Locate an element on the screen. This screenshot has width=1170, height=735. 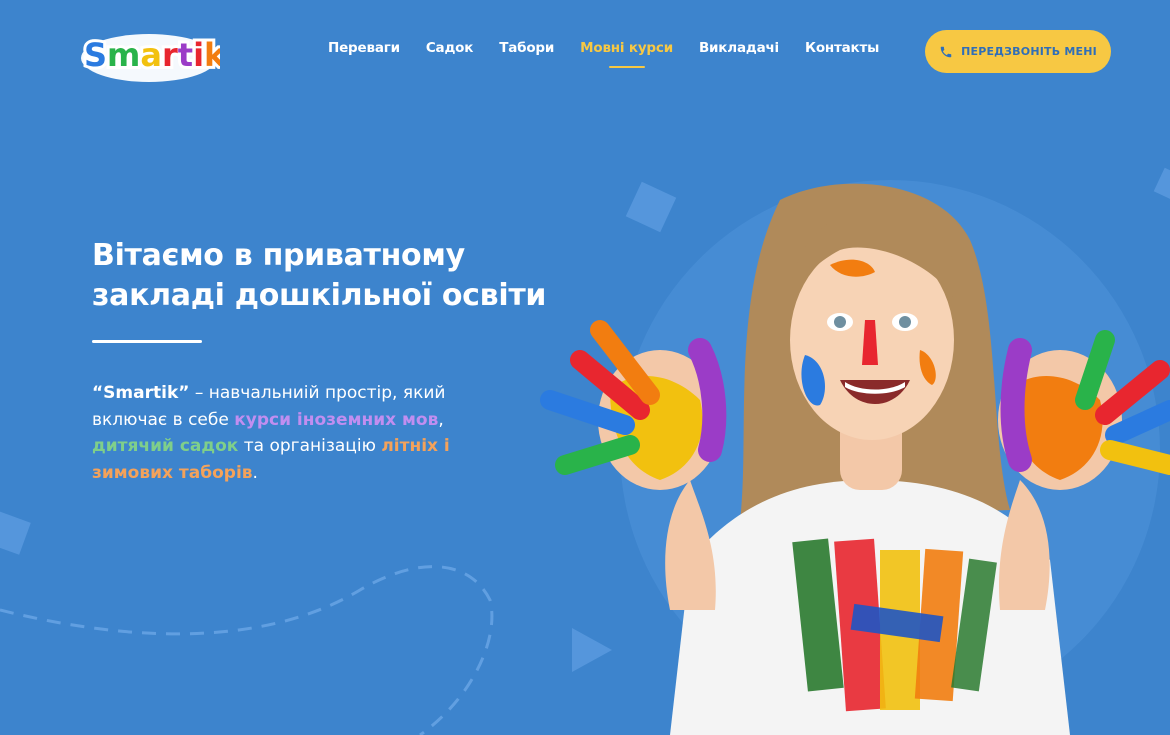
highlight-language-courses: курси іноземних мов is located at coordinates (336, 419).